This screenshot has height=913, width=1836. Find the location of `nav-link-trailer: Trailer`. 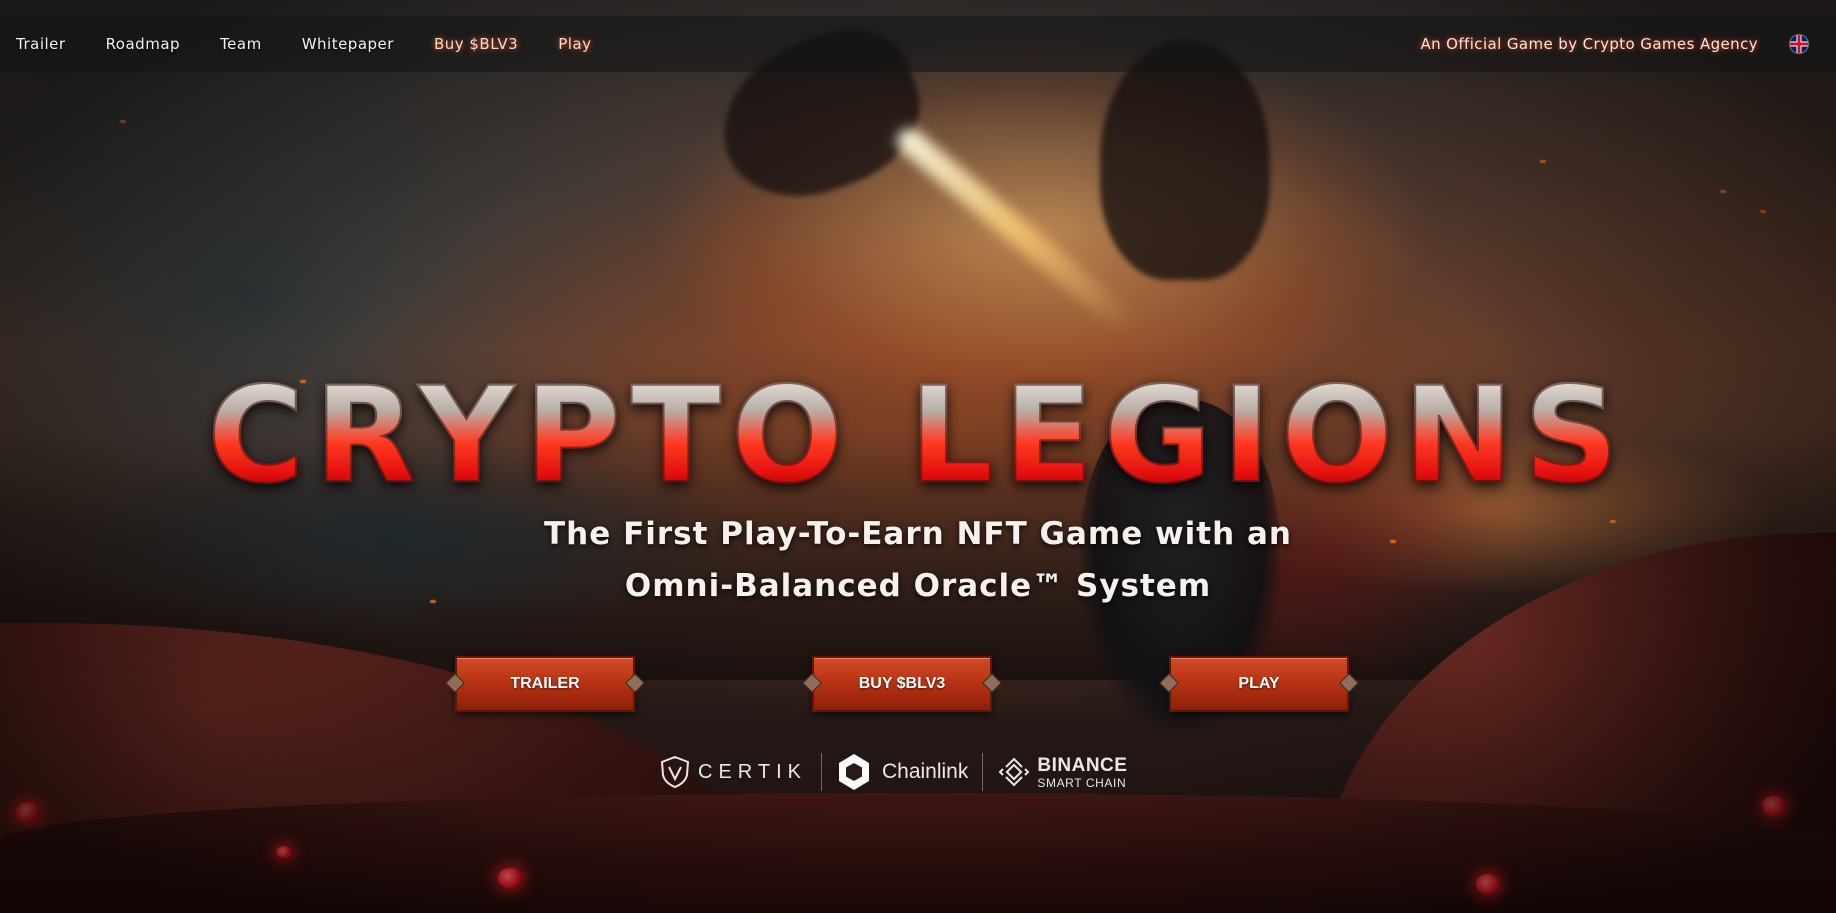

nav-link-trailer: Trailer is located at coordinates (41, 44).